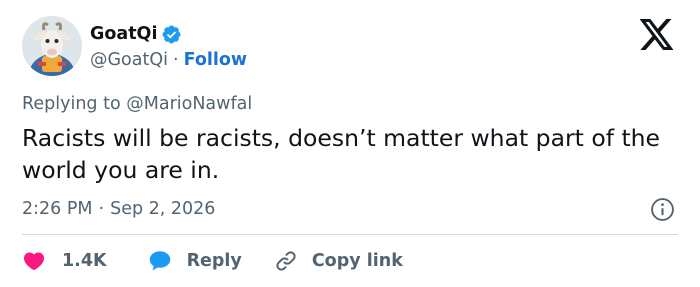 The image size is (700, 287). What do you see at coordinates (34, 261) in the screenshot?
I see `heart-icon` at bounding box center [34, 261].